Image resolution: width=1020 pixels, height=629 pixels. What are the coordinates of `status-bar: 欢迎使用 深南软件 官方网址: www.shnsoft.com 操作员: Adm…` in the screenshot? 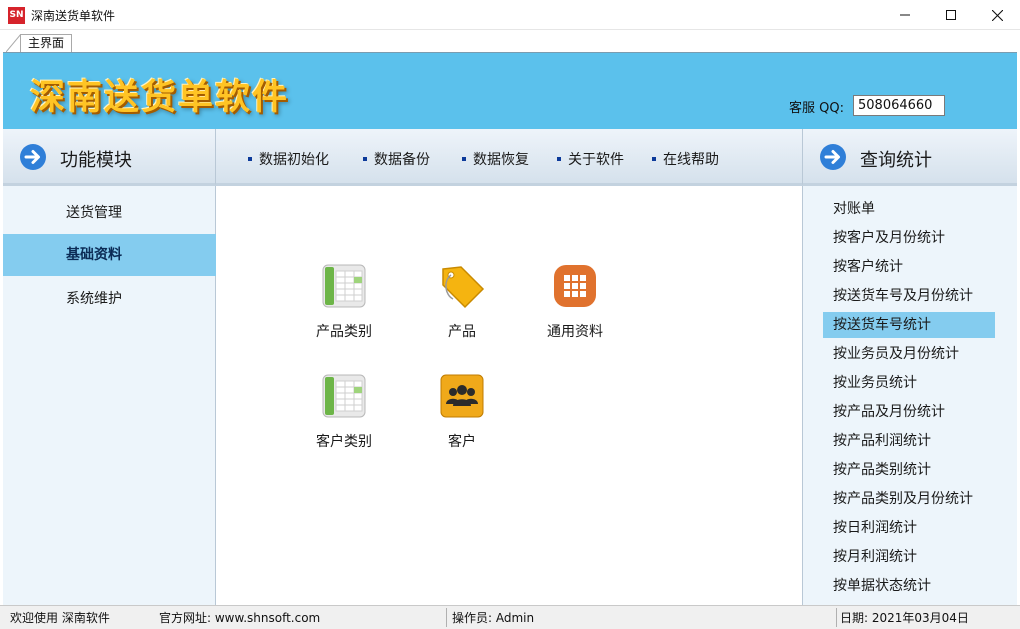 It's located at (510, 617).